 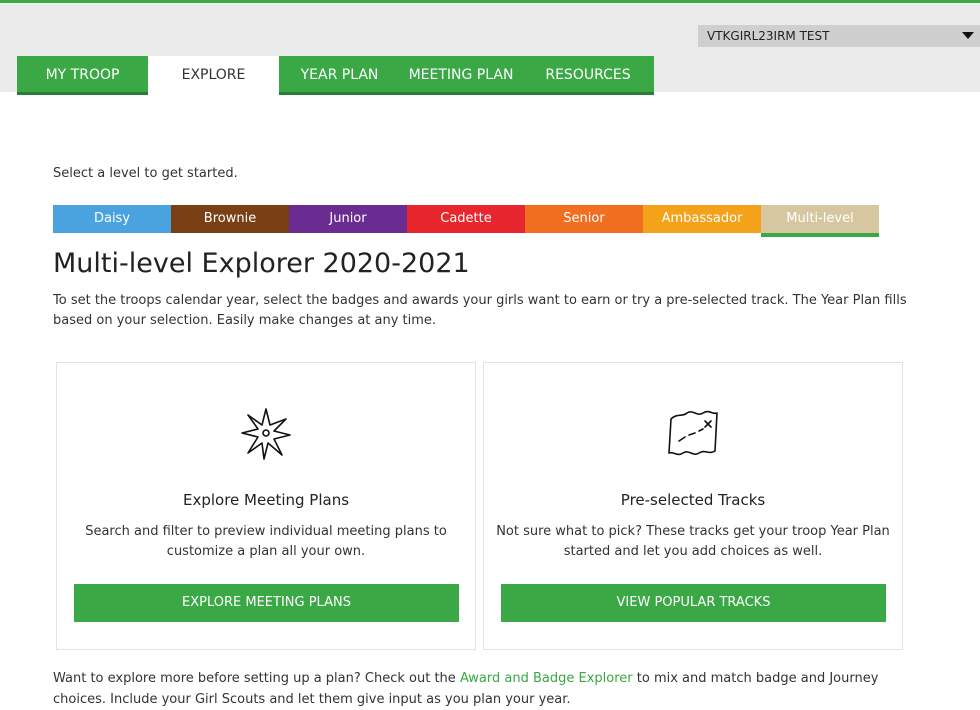 I want to click on user-menu-dropdown: VTKGIRL23IRM TEST, so click(x=839, y=36).